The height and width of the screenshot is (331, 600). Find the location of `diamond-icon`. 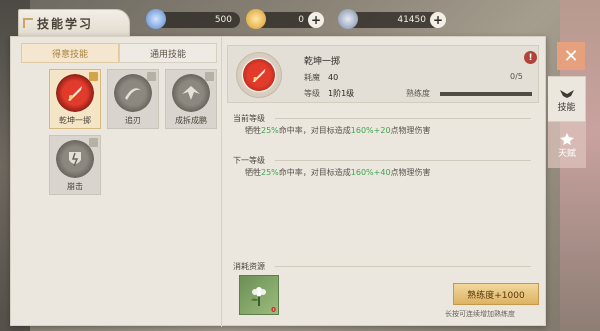

diamond-icon is located at coordinates (156, 19).